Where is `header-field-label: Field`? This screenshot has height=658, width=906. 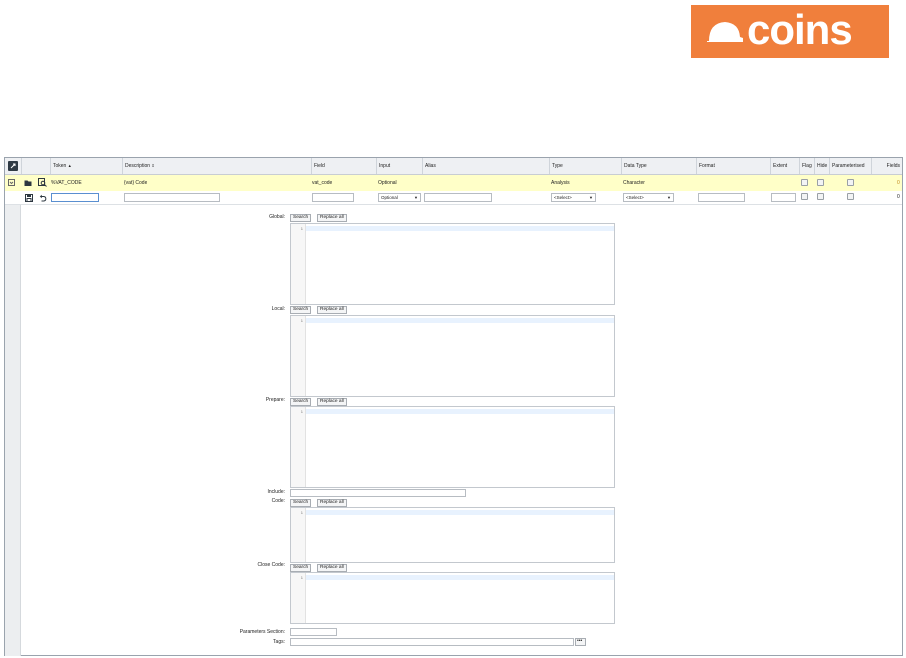
header-field-label: Field is located at coordinates (319, 166).